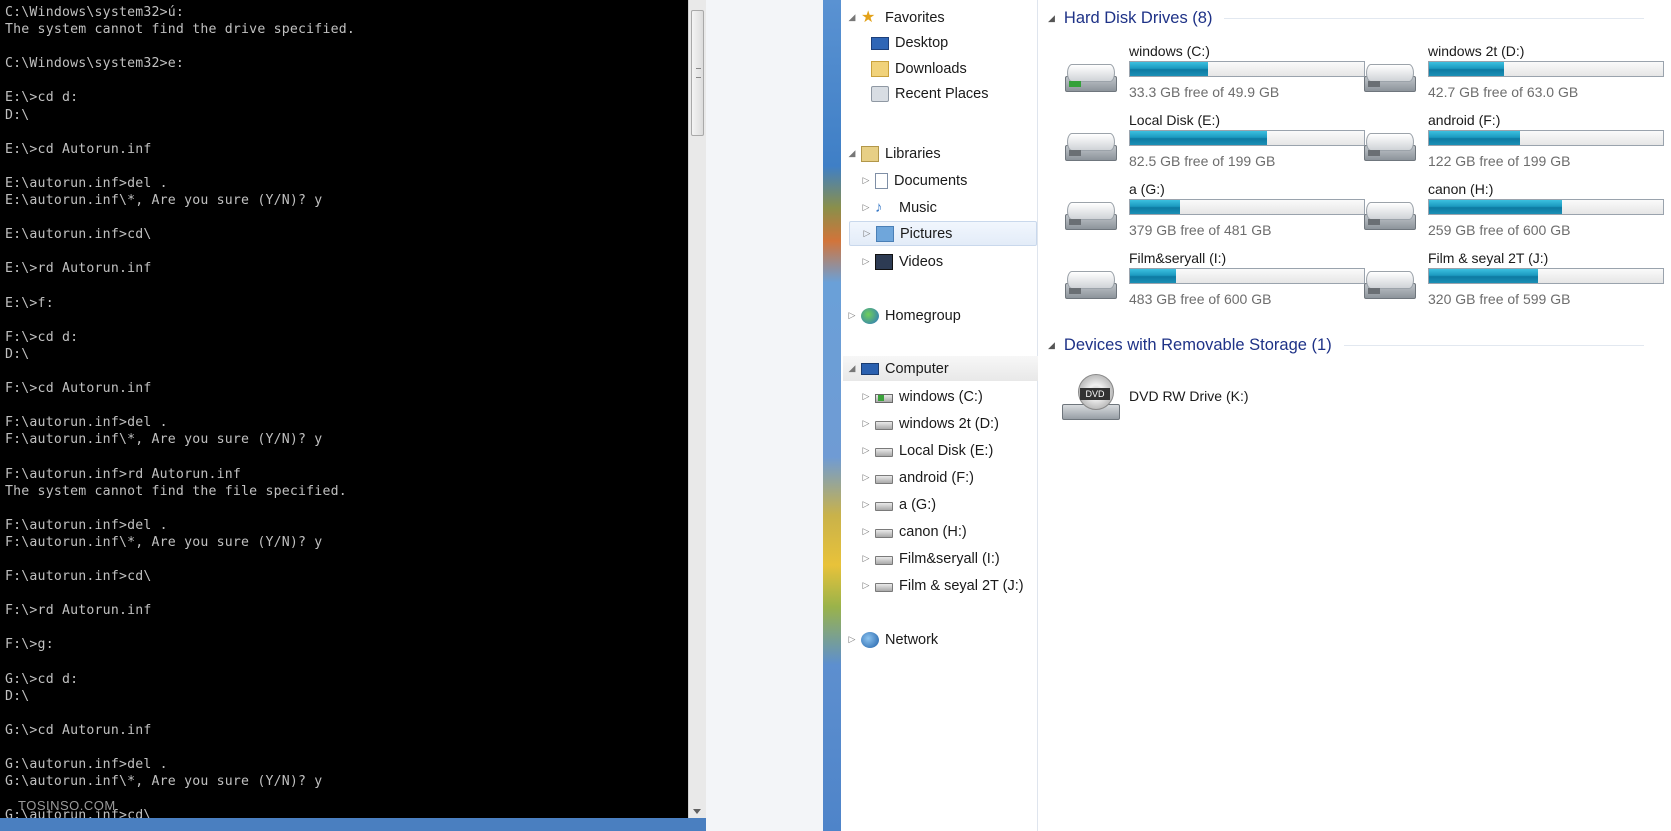 The height and width of the screenshot is (831, 1671). Describe the element at coordinates (697, 73) in the screenshot. I see `console-scroll-thumb` at that location.